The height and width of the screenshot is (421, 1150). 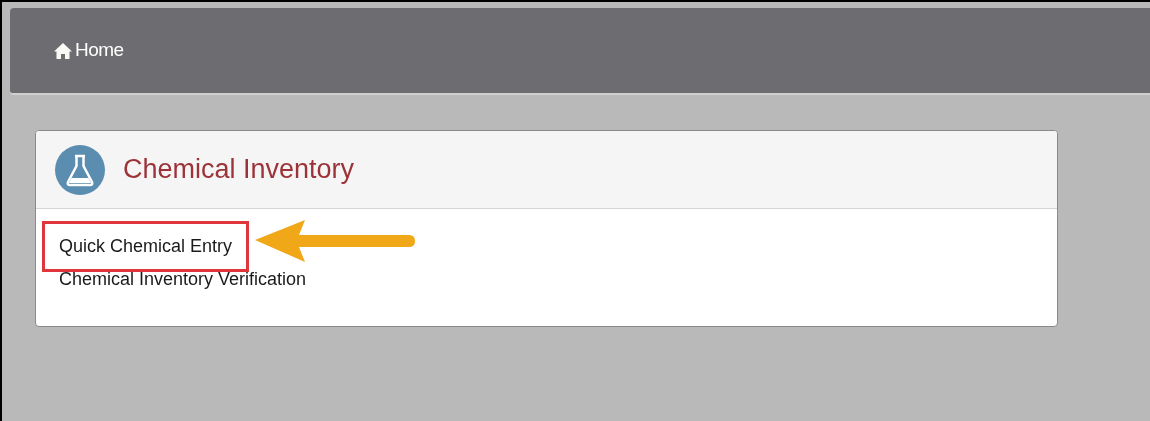 What do you see at coordinates (239, 170) in the screenshot?
I see `panel-title: Chemical Inventory` at bounding box center [239, 170].